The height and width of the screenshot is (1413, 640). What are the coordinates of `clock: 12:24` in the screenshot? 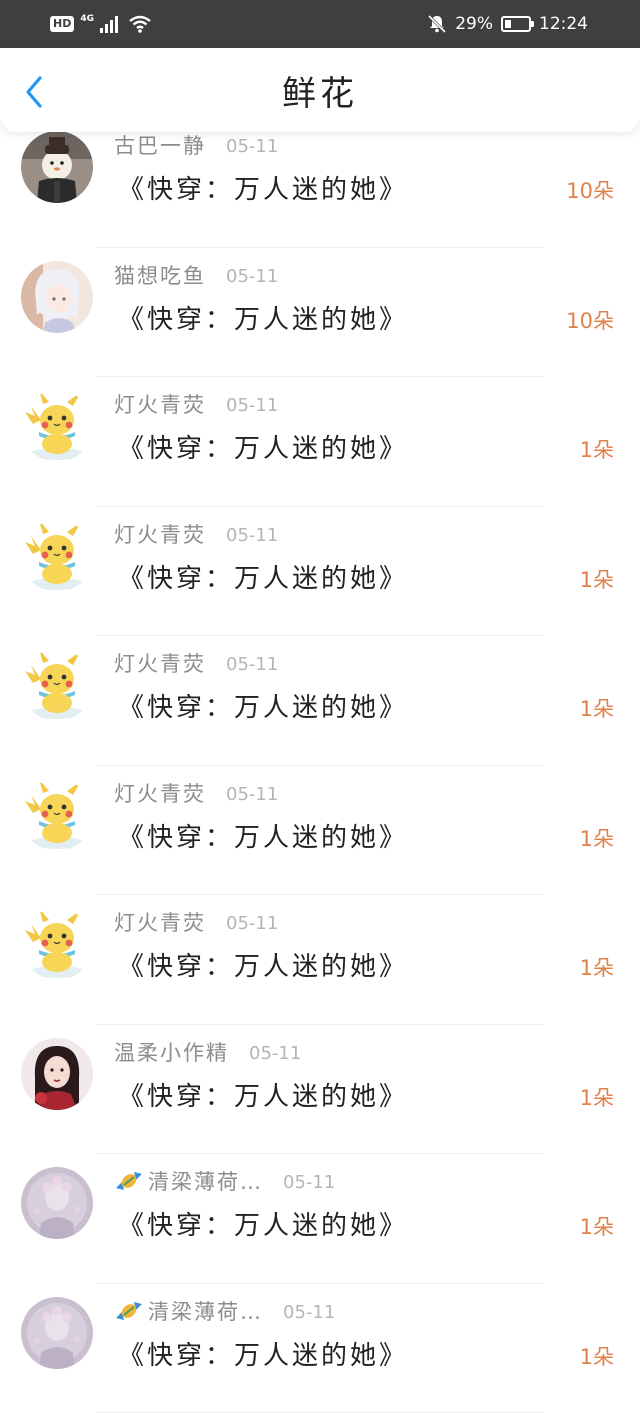 It's located at (563, 24).